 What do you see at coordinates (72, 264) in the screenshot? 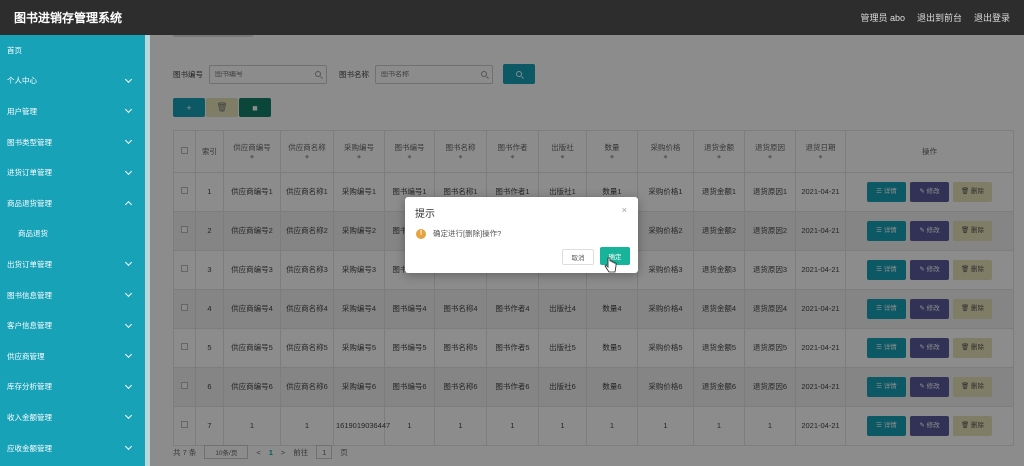
I see `sidebar-item: 出货订单管理` at bounding box center [72, 264].